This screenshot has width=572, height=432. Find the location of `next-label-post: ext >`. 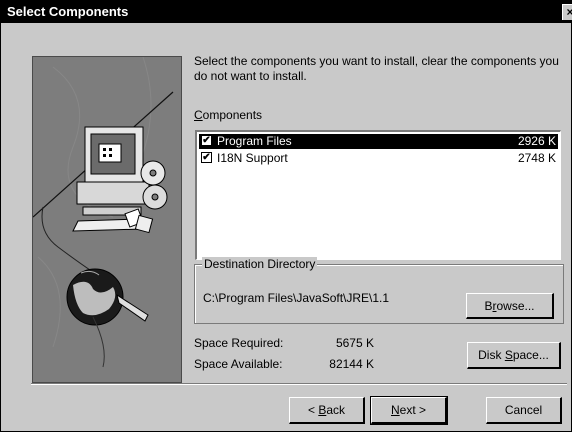

next-label-post: ext > is located at coordinates (413, 409).